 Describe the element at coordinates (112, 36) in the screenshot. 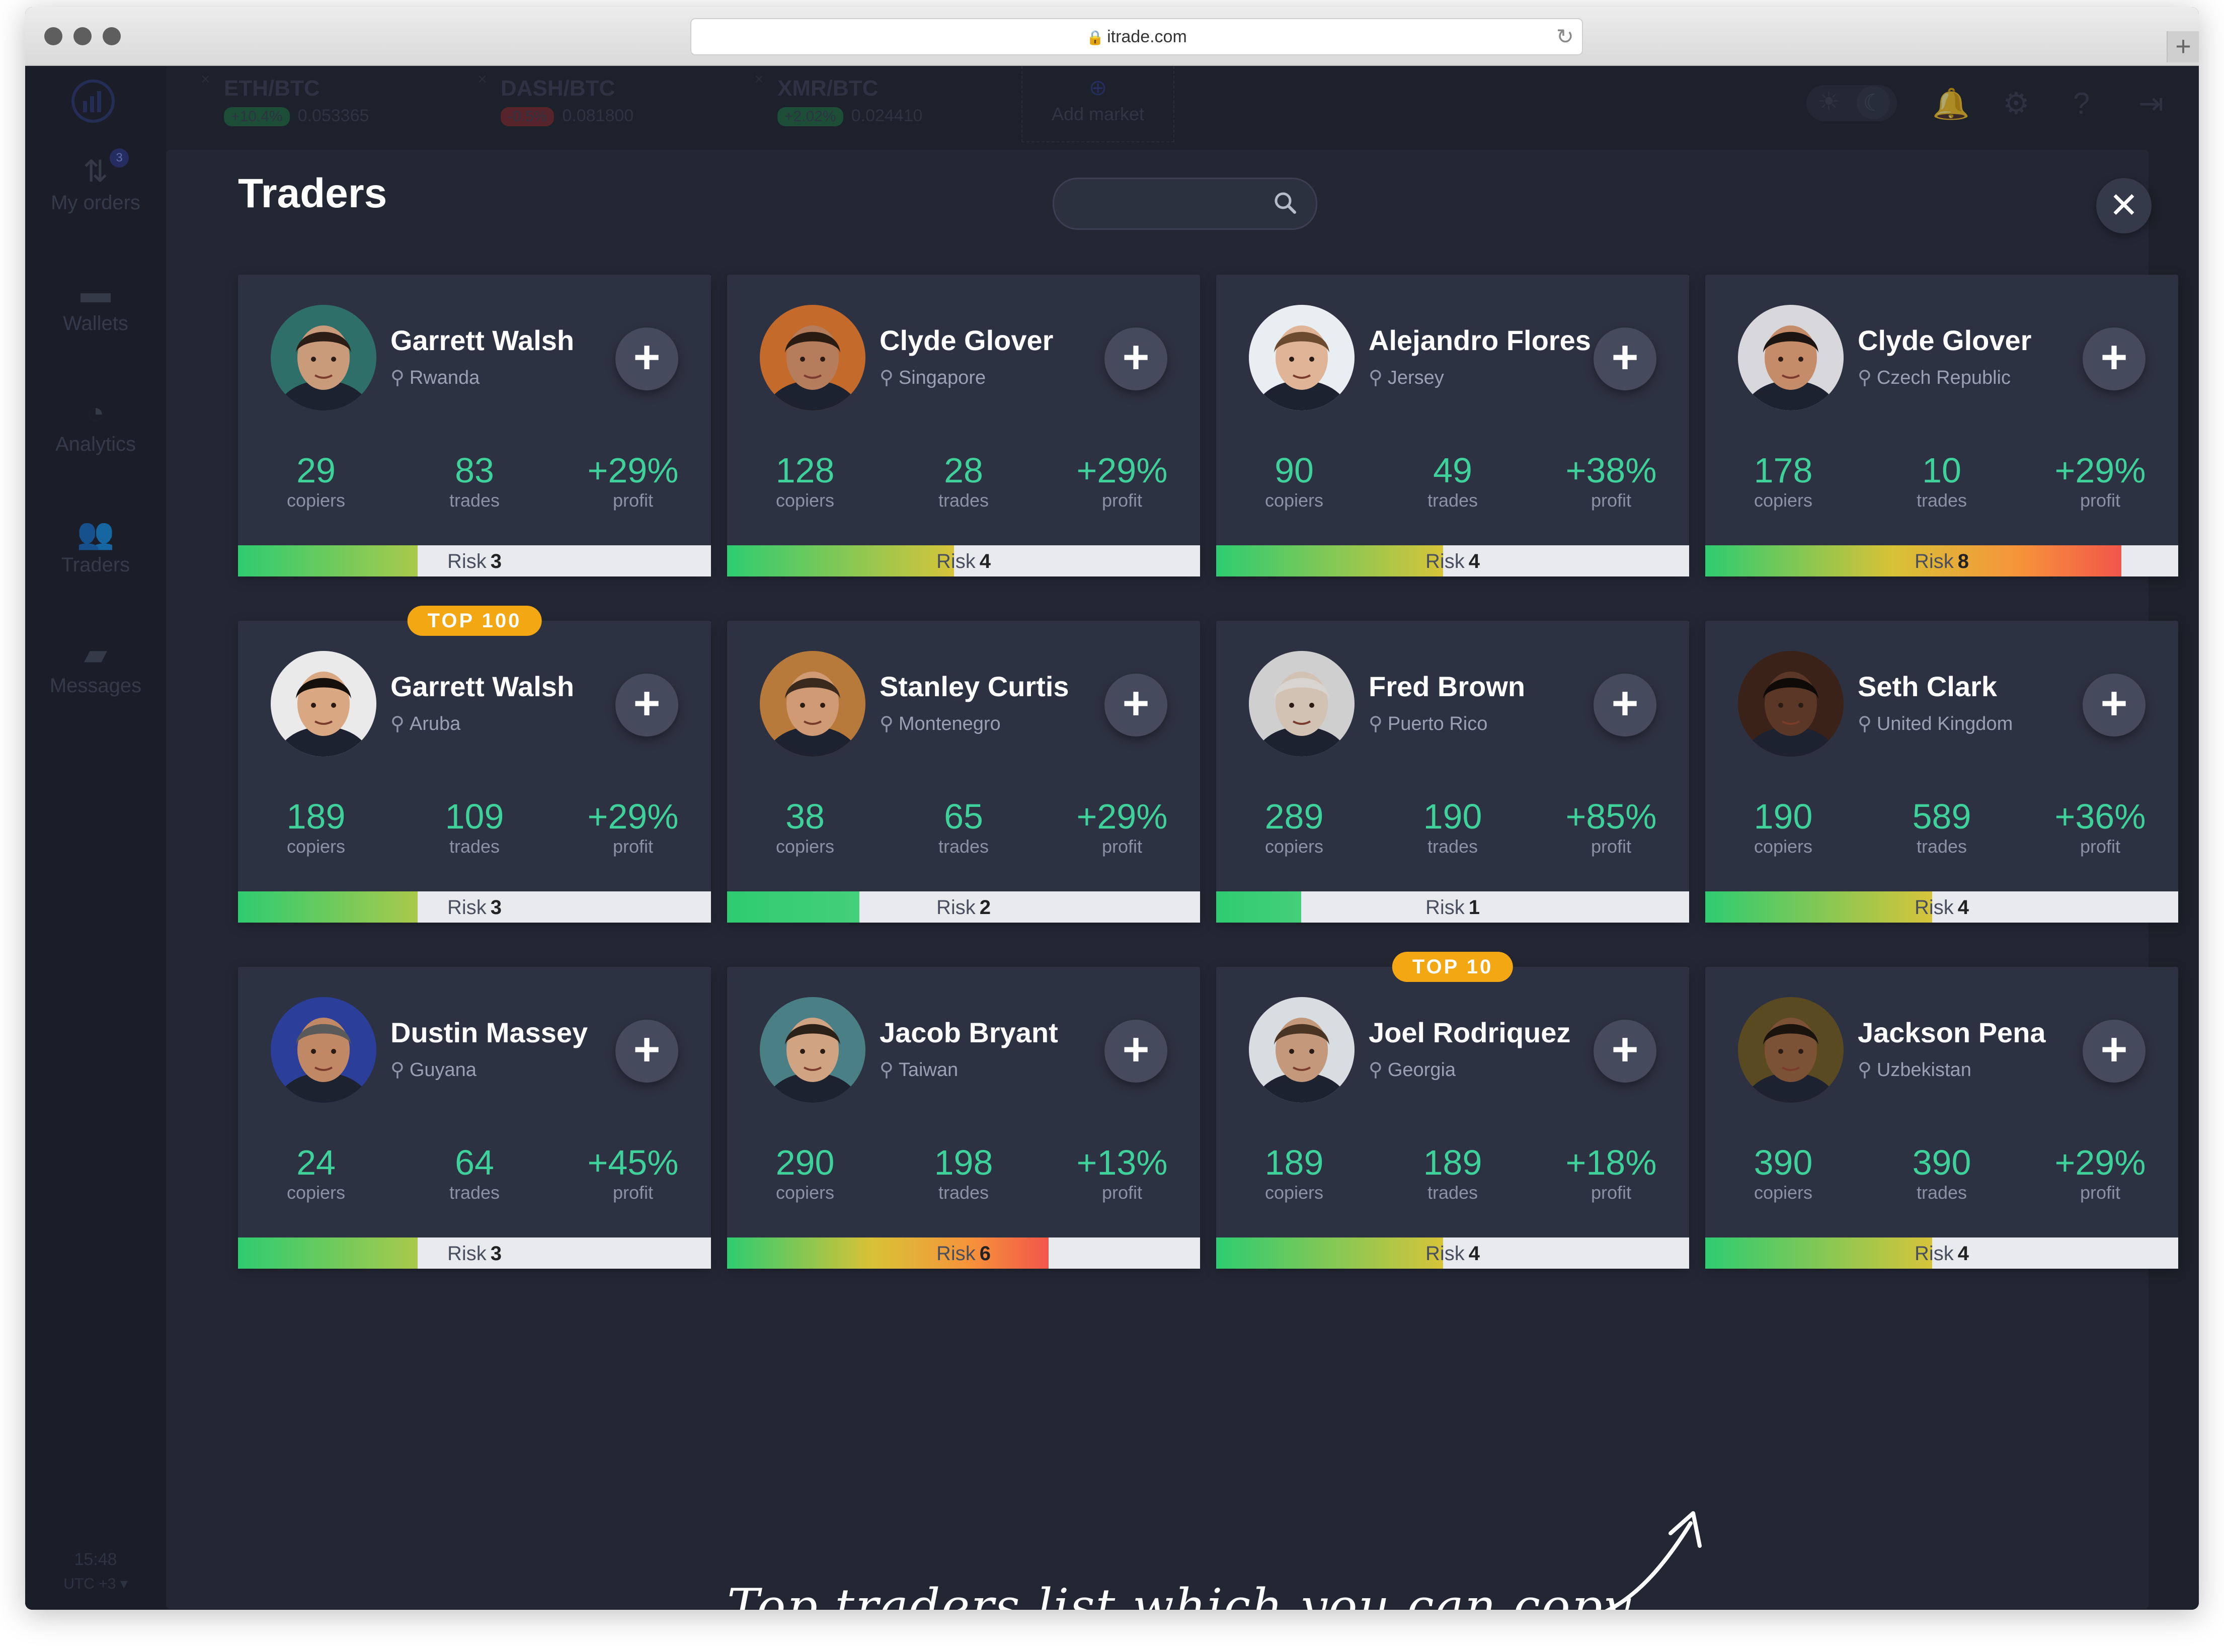

I see `zoom-window-dot` at that location.